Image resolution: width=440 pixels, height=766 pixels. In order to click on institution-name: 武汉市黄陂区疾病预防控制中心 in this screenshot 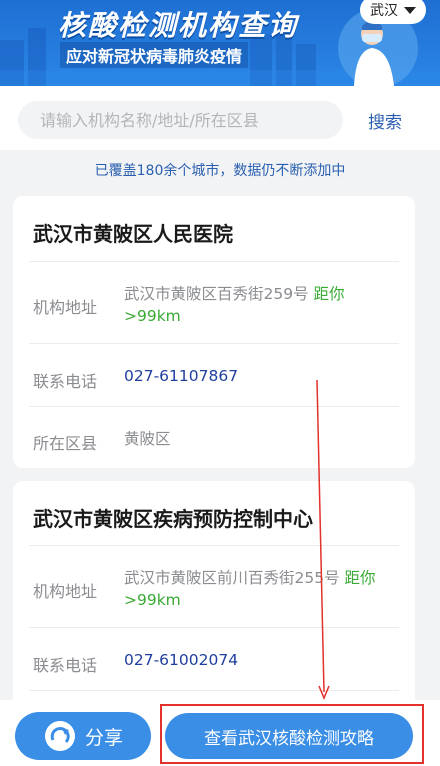, I will do `click(173, 519)`.